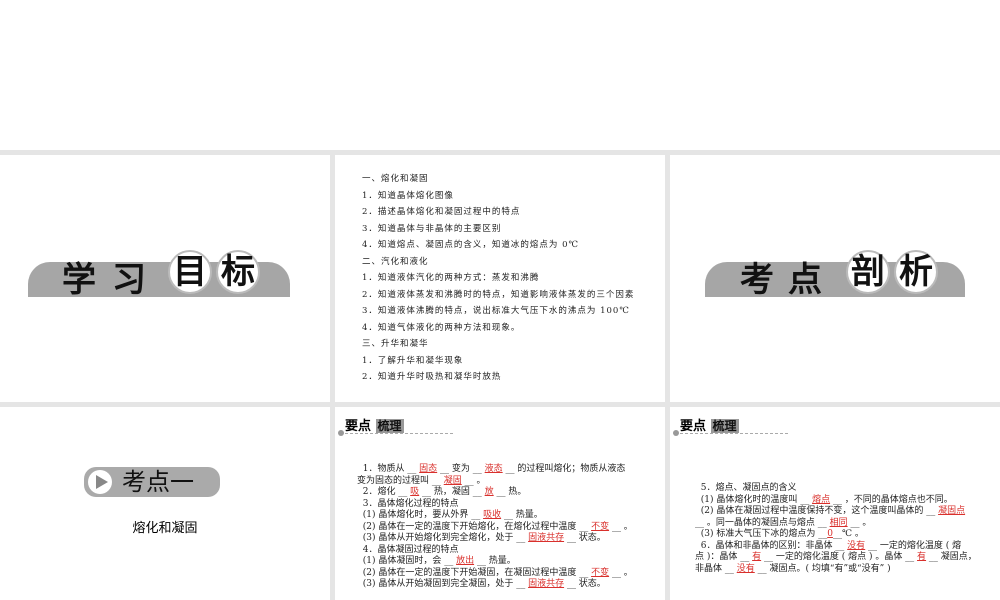  What do you see at coordinates (408, 503) in the screenshot?
I see `text: 3．晶体熔化过程的特点` at bounding box center [408, 503].